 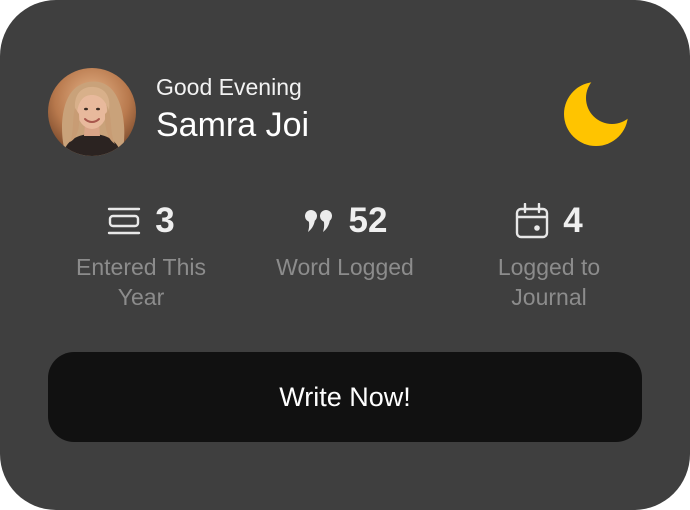 I want to click on stat-value: 3, so click(x=165, y=220).